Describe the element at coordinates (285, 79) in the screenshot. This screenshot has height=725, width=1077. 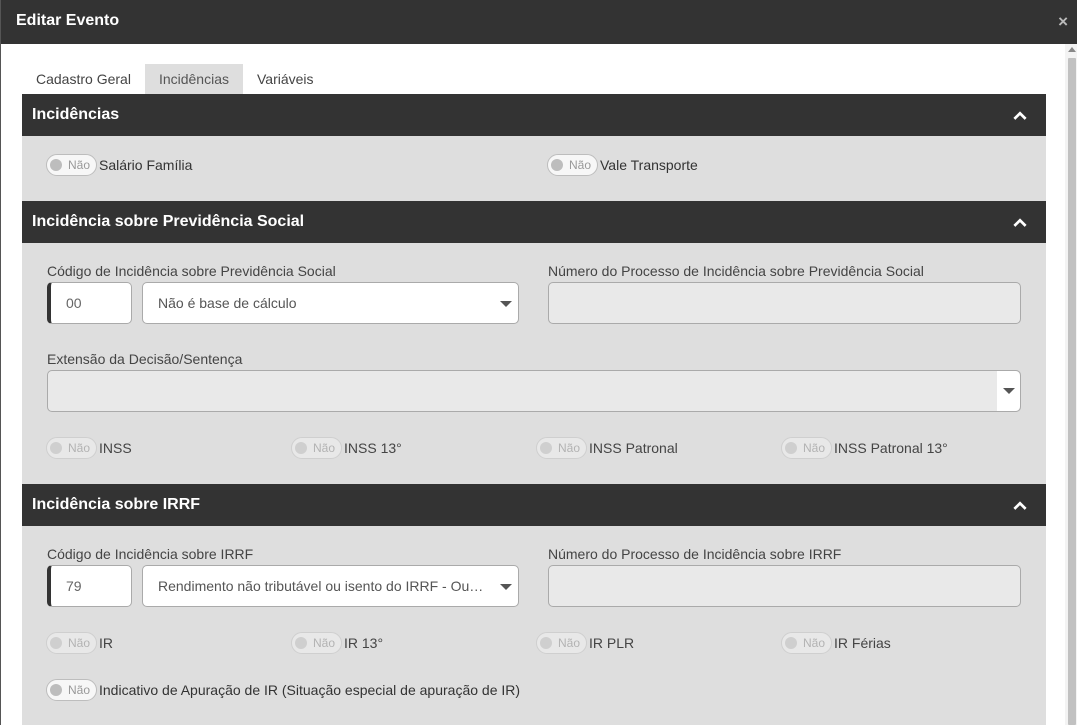
I see `tab-variaveis: Variáveis` at that location.